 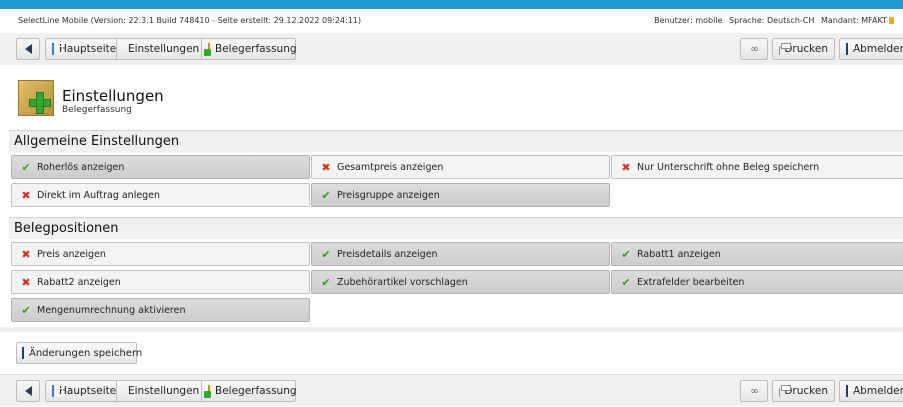 What do you see at coordinates (451, 4) in the screenshot?
I see `top-accent-bar` at bounding box center [451, 4].